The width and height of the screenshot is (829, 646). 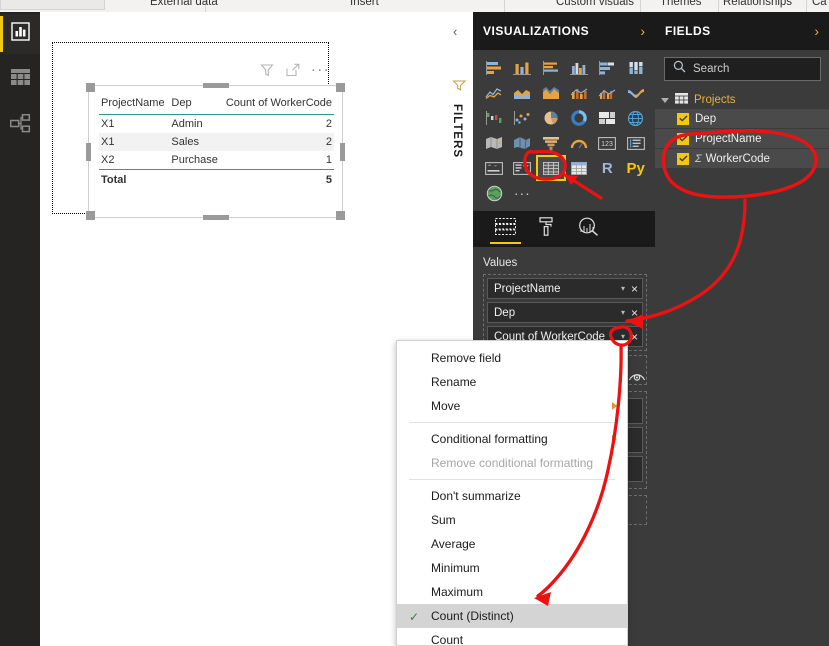 I want to click on card-icon: 123, so click(x=607, y=143).